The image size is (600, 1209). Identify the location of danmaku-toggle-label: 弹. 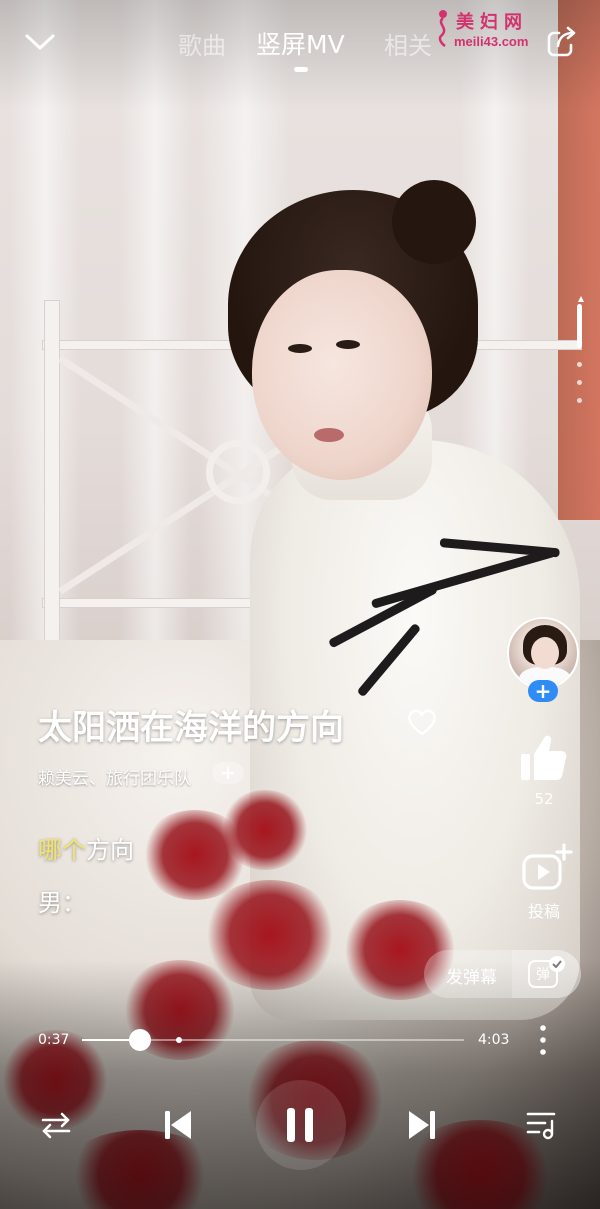
(543, 975).